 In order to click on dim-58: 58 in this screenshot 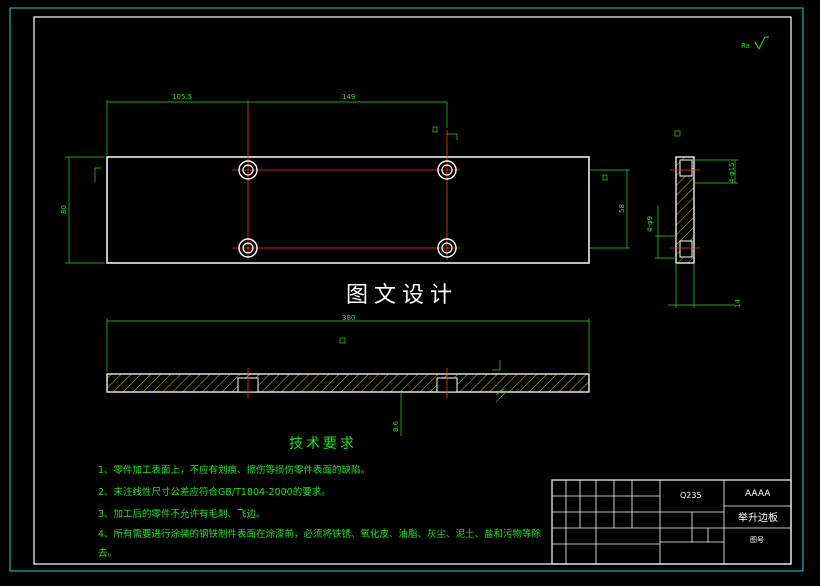, I will do `click(622, 208)`.